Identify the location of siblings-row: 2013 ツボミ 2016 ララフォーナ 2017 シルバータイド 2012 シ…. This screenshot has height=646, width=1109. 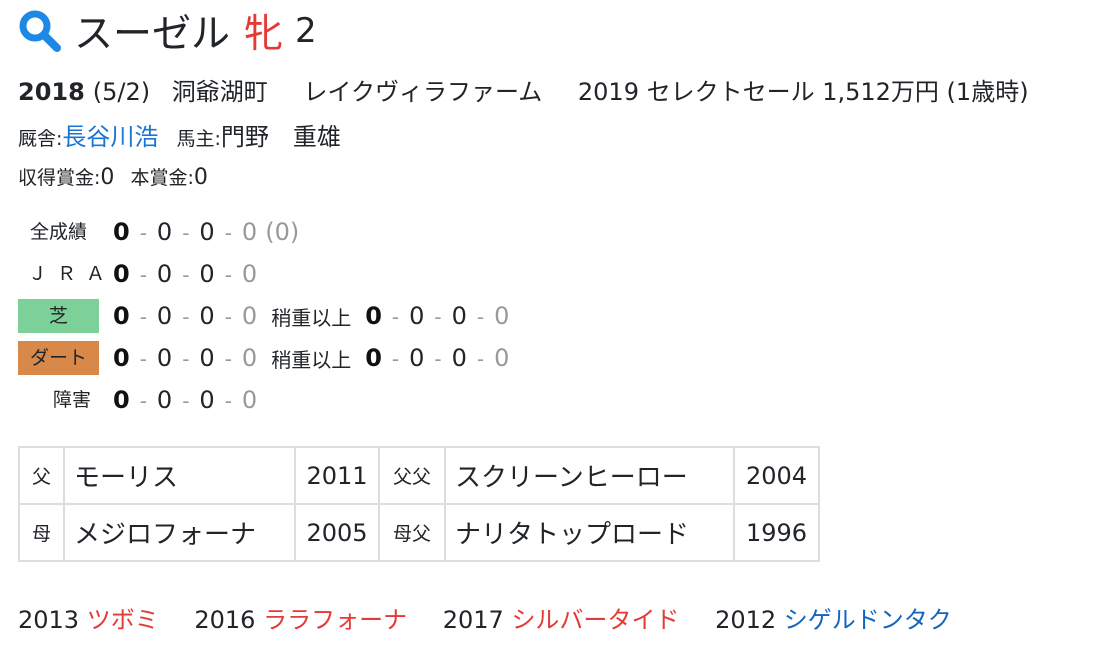
(499, 617).